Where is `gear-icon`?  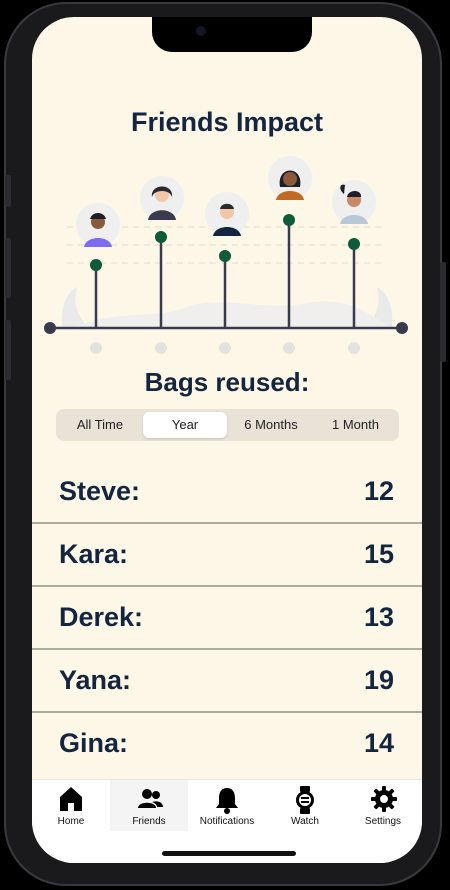
gear-icon is located at coordinates (384, 799).